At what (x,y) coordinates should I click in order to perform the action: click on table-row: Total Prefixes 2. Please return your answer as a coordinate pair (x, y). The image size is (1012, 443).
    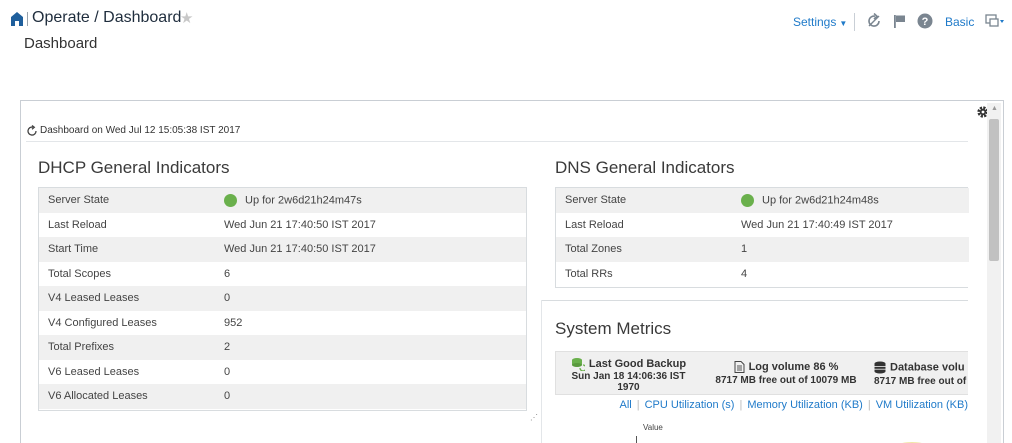
    Looking at the image, I should click on (282, 347).